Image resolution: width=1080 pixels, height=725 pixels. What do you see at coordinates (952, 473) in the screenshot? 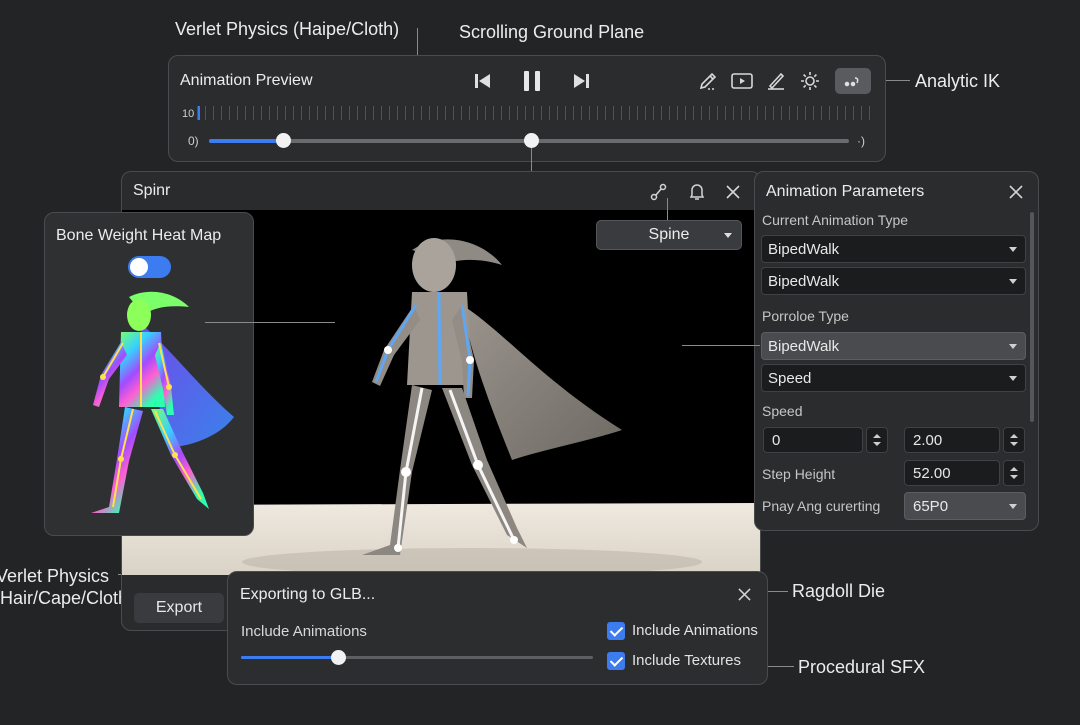
I see `step-height-input: 52.00` at bounding box center [952, 473].